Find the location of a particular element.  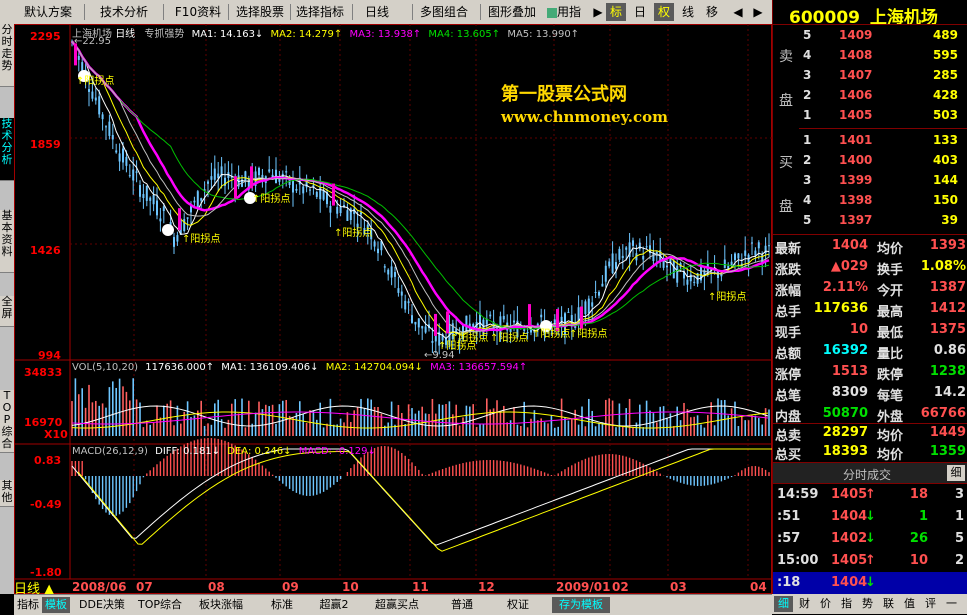

bottom-tab-top: TOP综合 is located at coordinates (160, 605).